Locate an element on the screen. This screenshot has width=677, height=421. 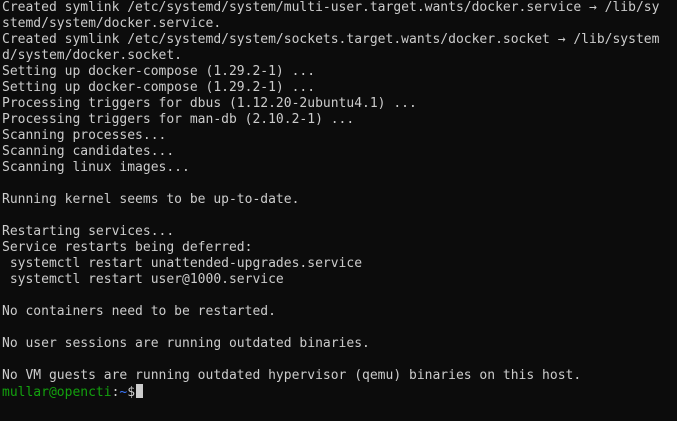
output-line: Service restarts being deferred: is located at coordinates (127, 247).